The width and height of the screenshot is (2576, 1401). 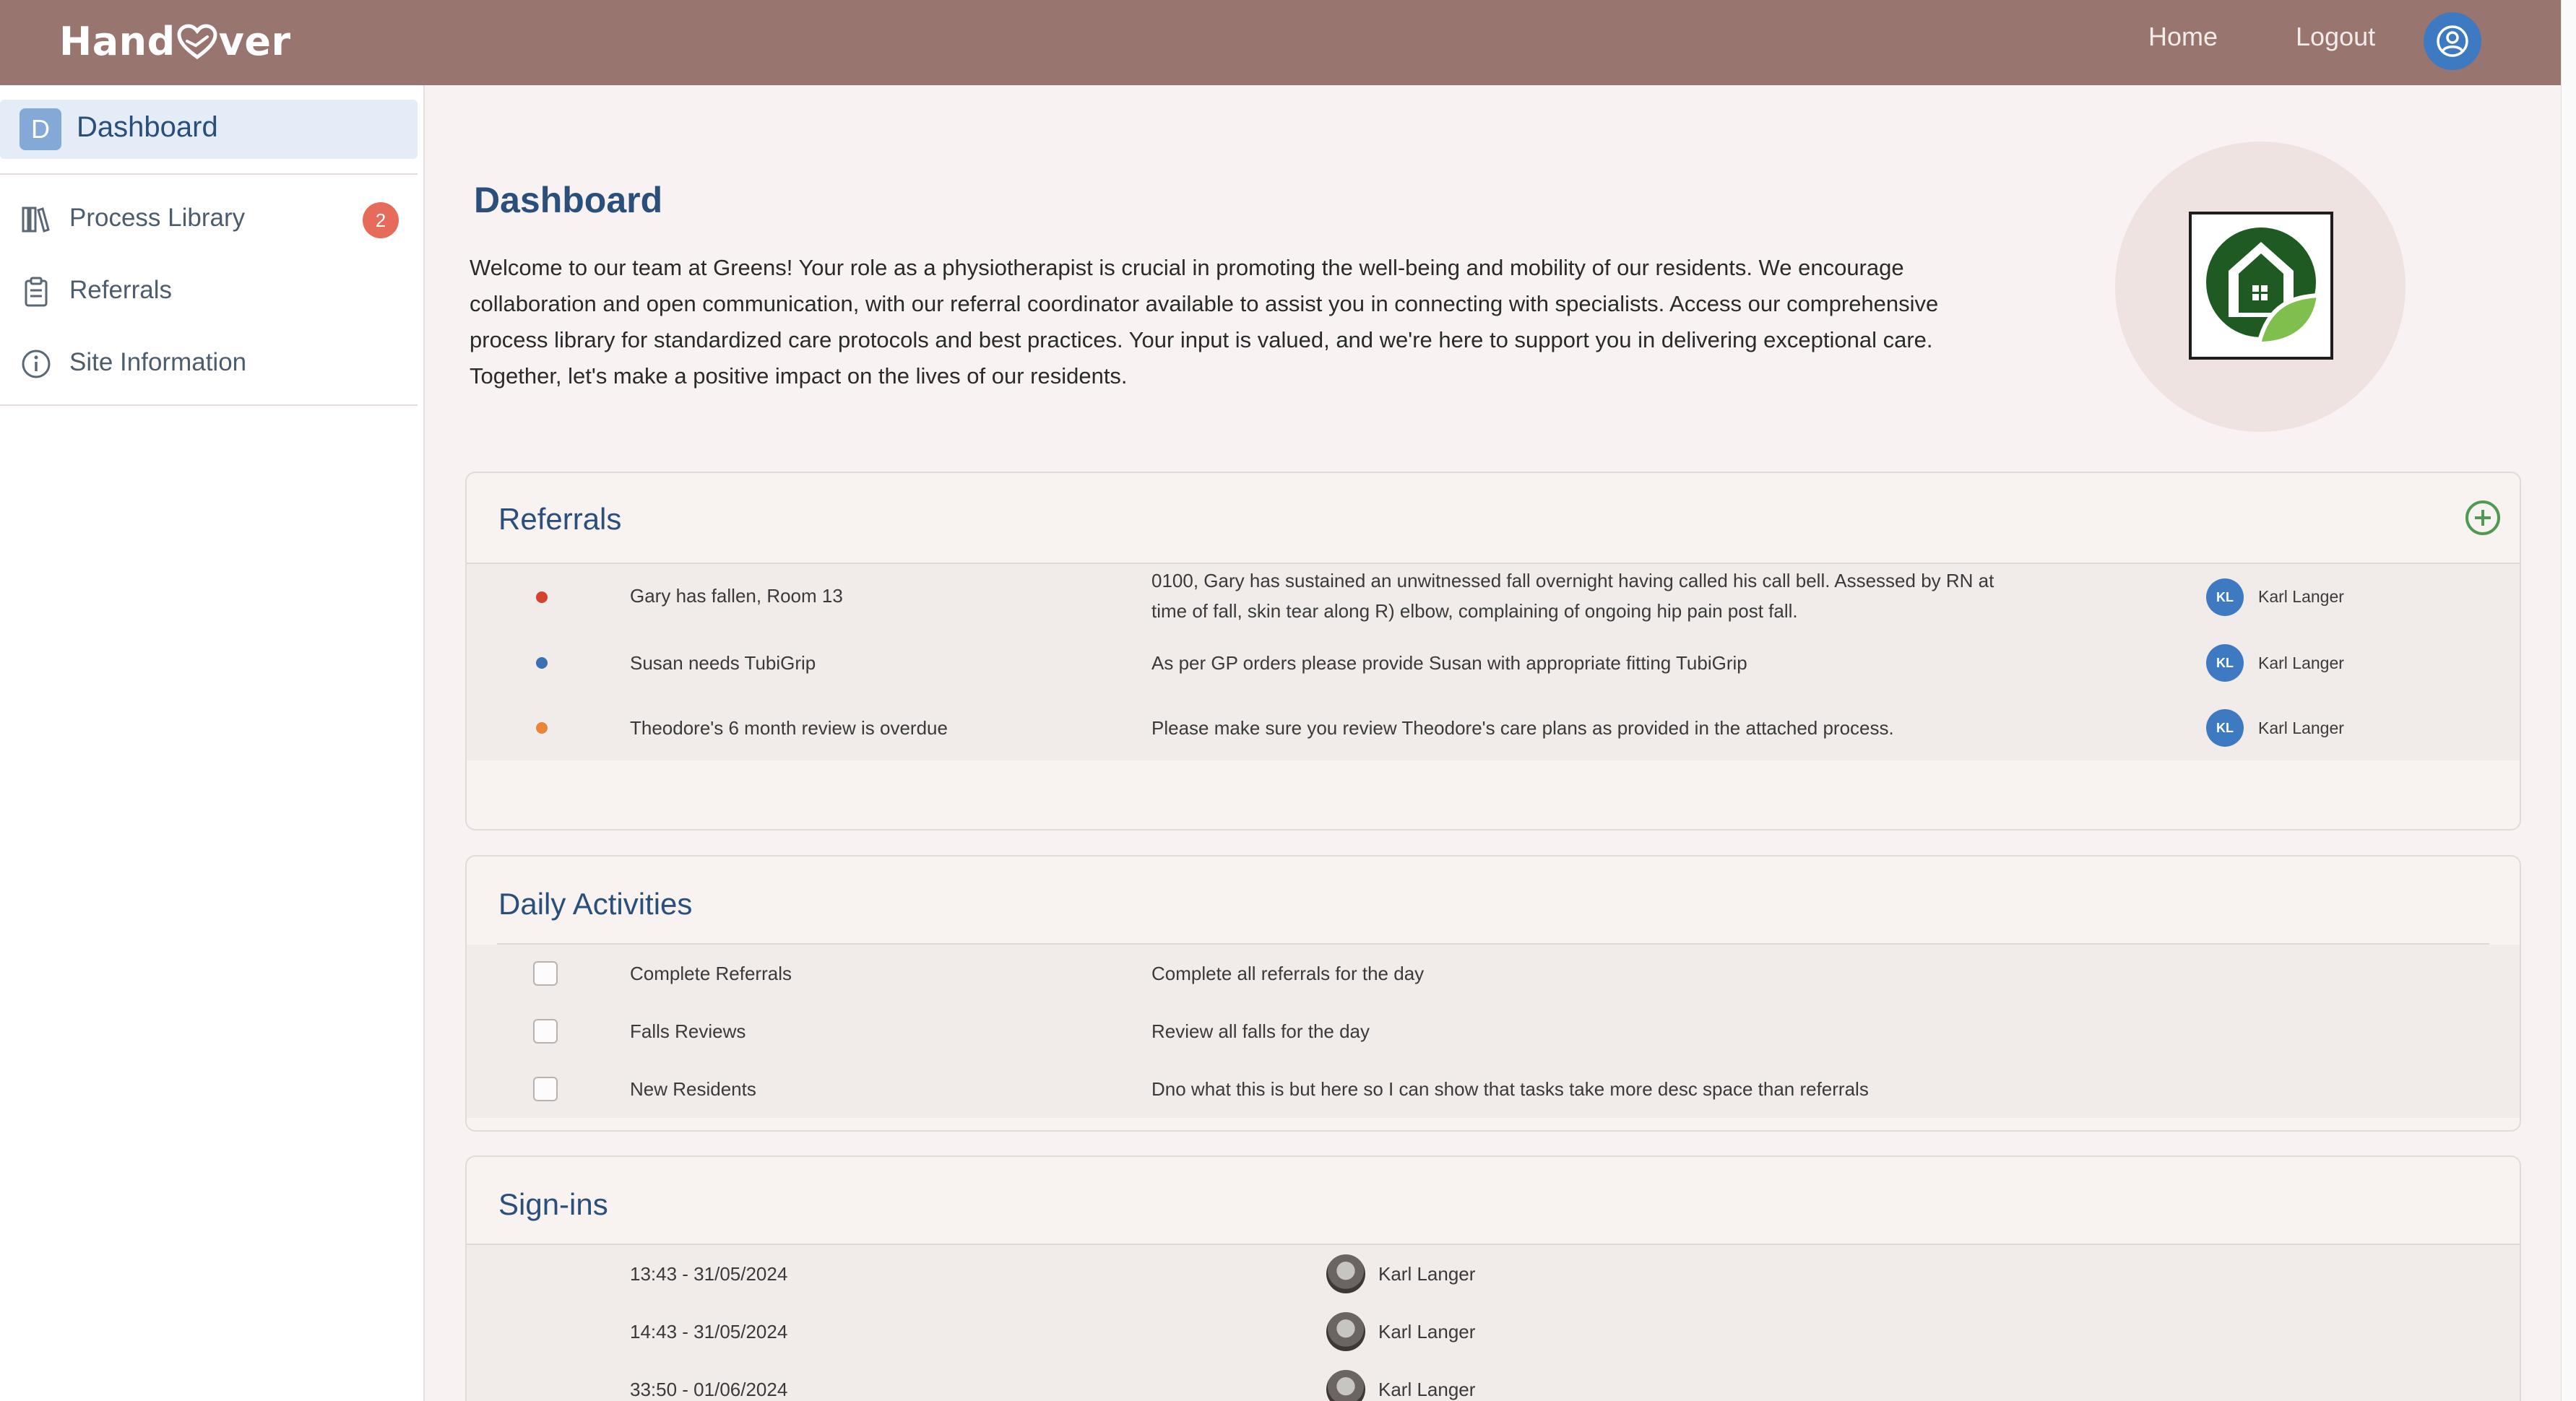 I want to click on sign-in-row: 13:43 - 31/05/2024 Karl Langer, so click(x=1493, y=1274).